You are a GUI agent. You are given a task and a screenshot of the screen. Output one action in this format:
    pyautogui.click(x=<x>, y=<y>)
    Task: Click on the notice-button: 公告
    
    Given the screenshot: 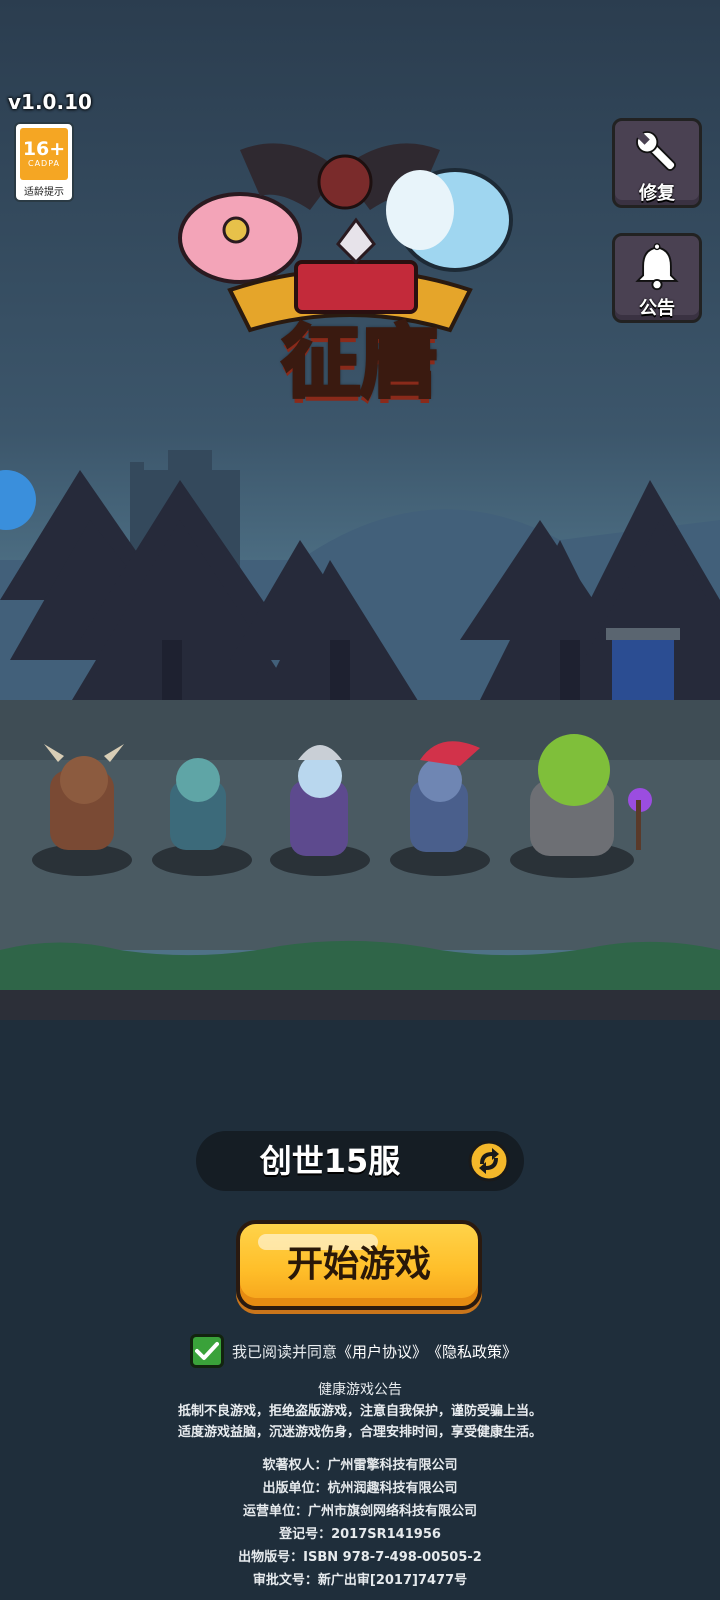 What is the action you would take?
    pyautogui.click(x=657, y=278)
    